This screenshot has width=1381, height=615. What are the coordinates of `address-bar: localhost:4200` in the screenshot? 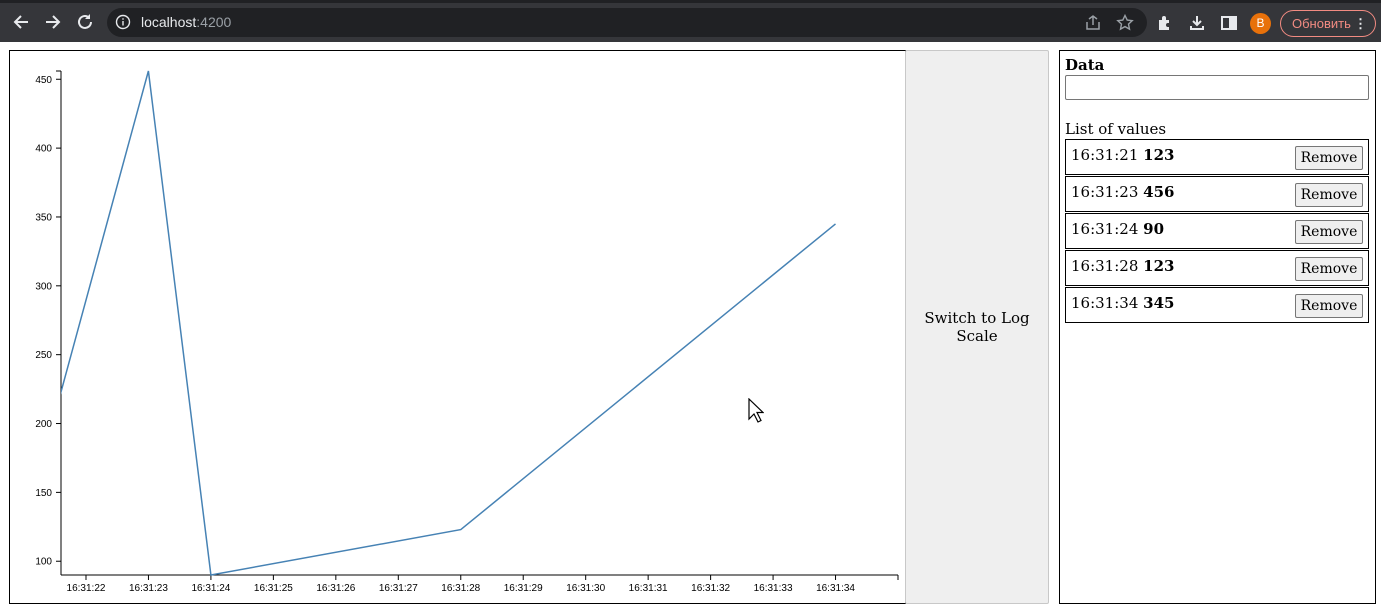 It's located at (627, 22).